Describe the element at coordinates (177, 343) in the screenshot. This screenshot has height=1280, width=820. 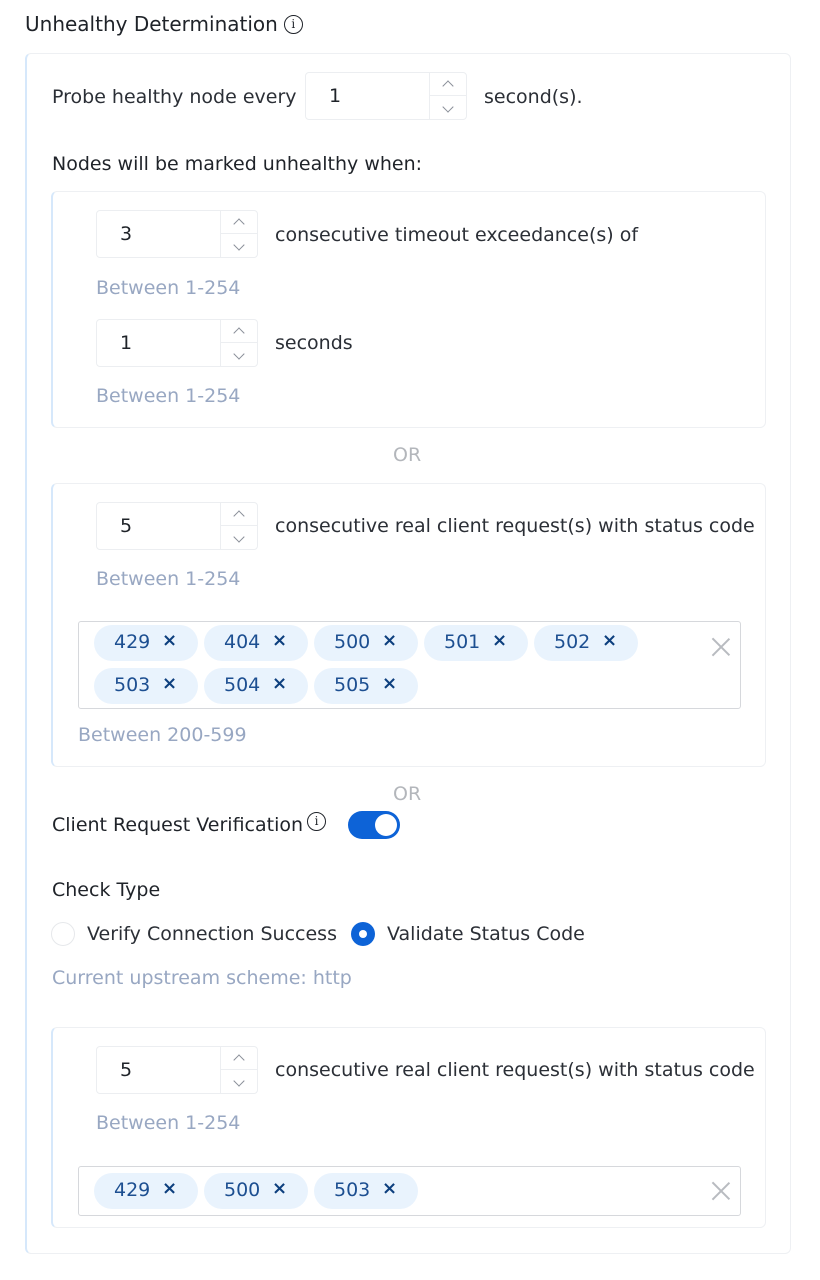
I see `timeout-seconds-input: 1` at that location.